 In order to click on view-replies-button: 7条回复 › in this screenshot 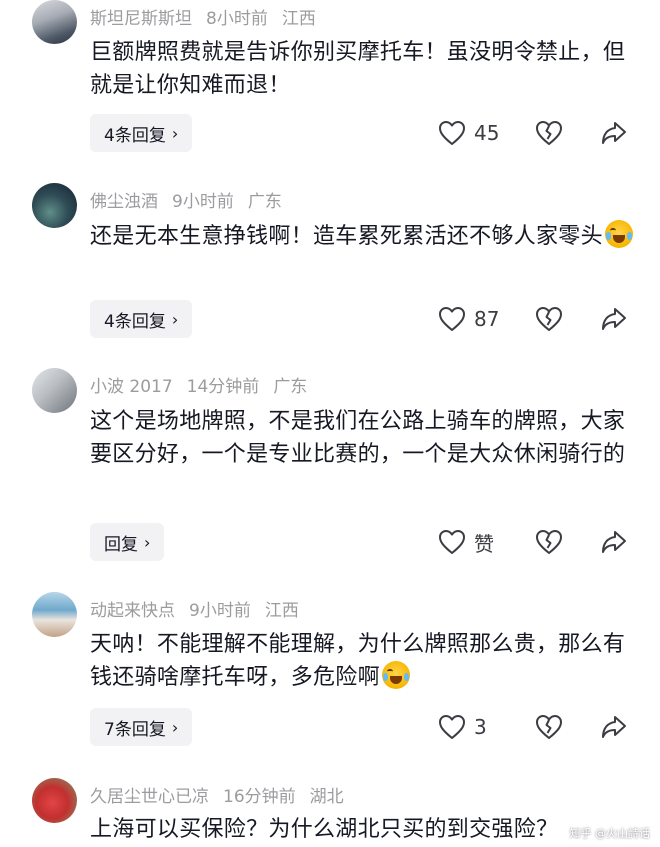, I will do `click(141, 727)`.